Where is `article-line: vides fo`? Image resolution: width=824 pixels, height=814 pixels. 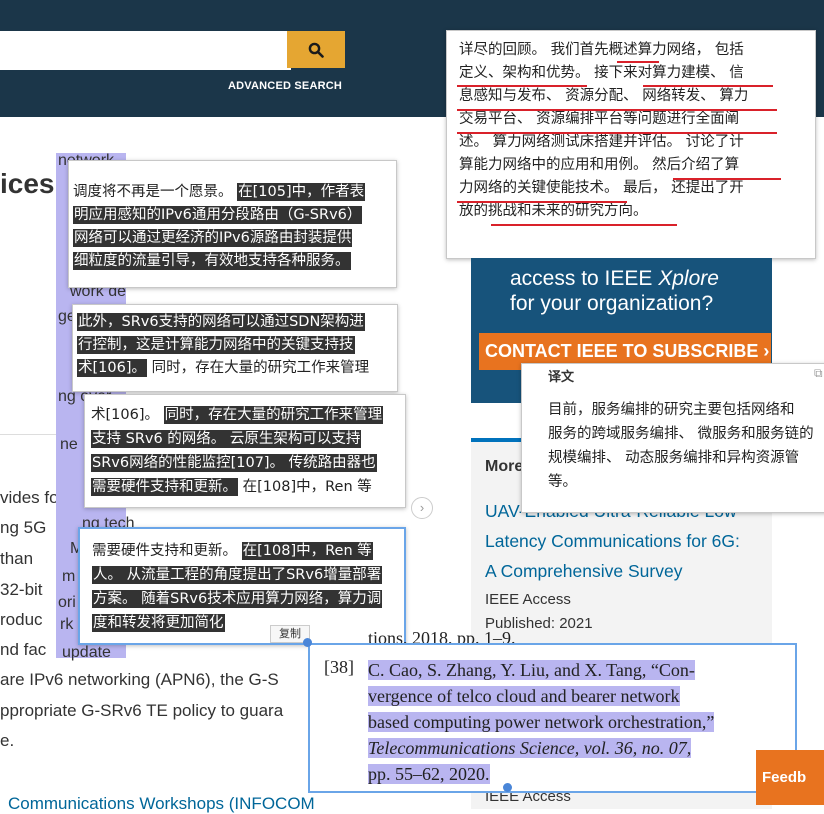 article-line: vides fo is located at coordinates (29, 497).